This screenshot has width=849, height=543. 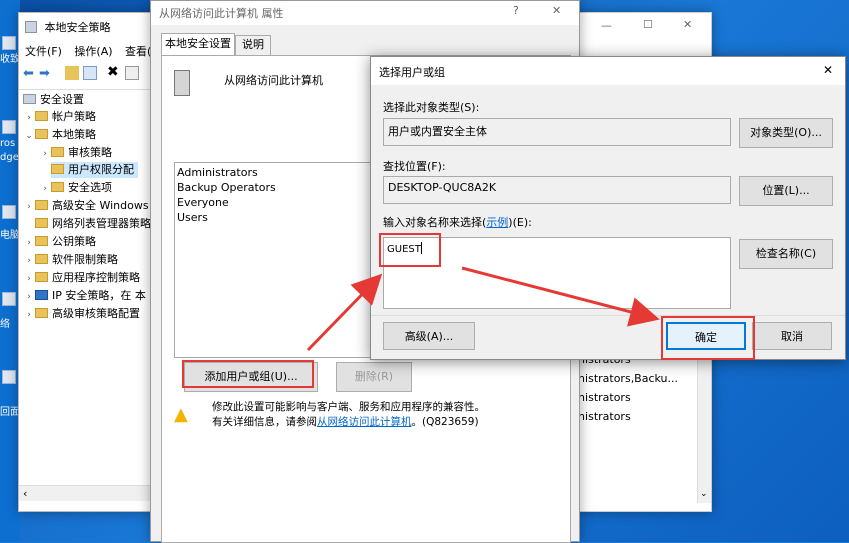 I want to click on tree-label: 安全设置, so click(x=62, y=99).